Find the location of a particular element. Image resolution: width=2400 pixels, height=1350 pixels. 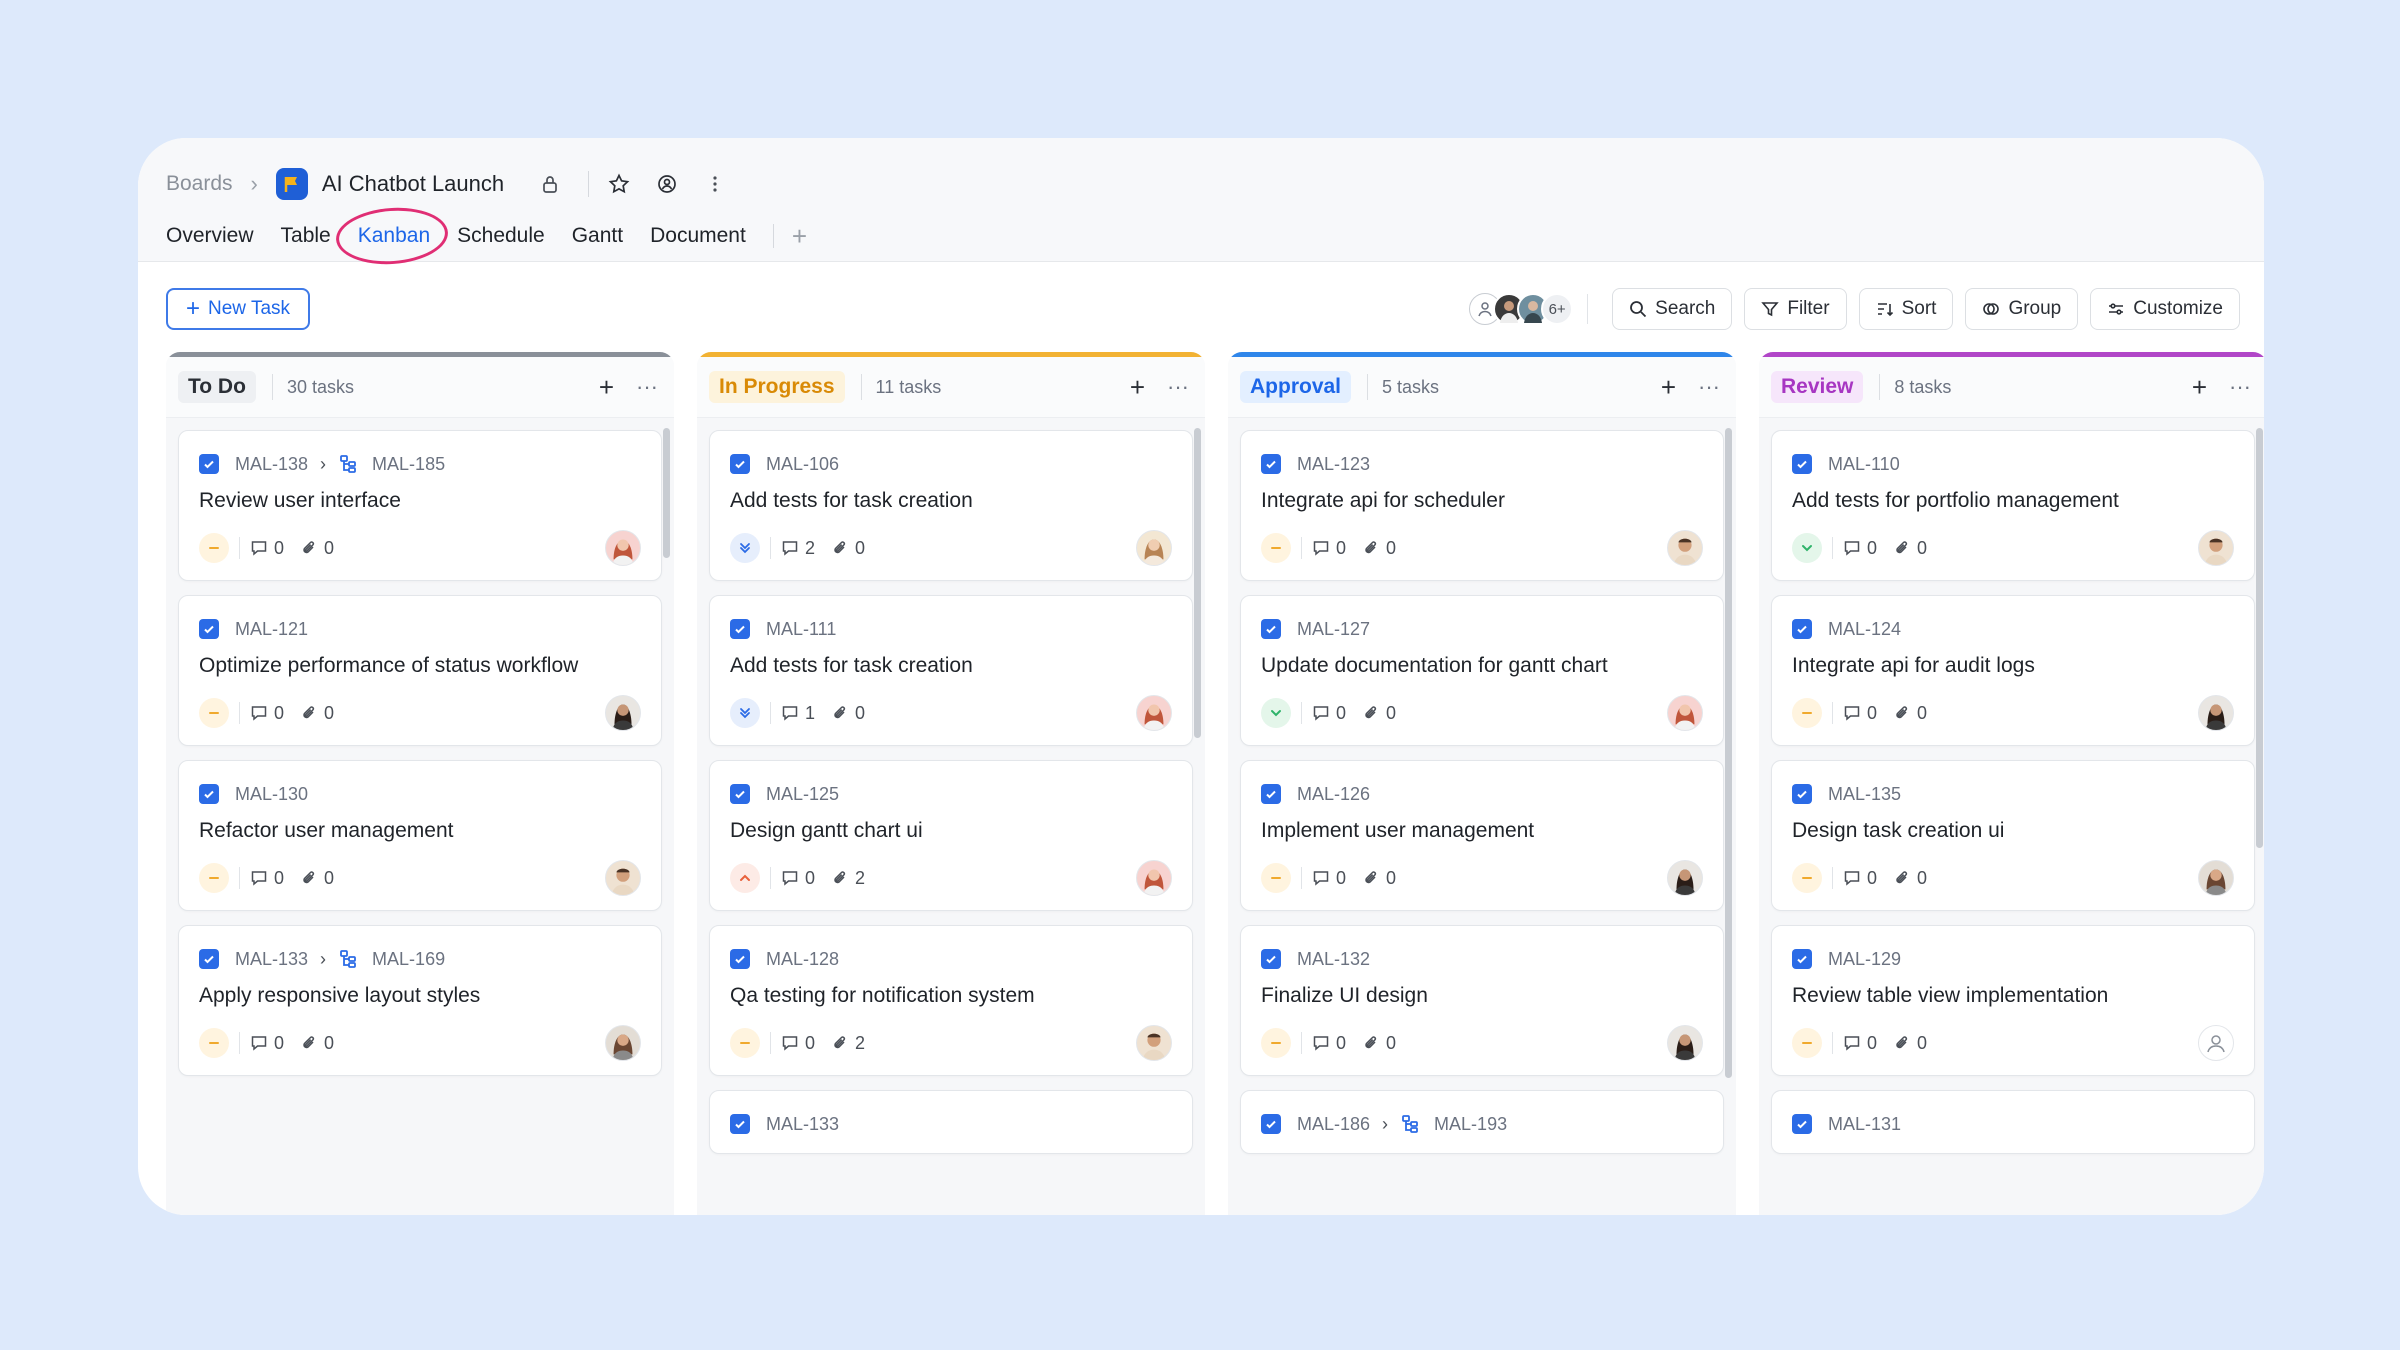

tab-kanban: Kanban is located at coordinates (391, 236).